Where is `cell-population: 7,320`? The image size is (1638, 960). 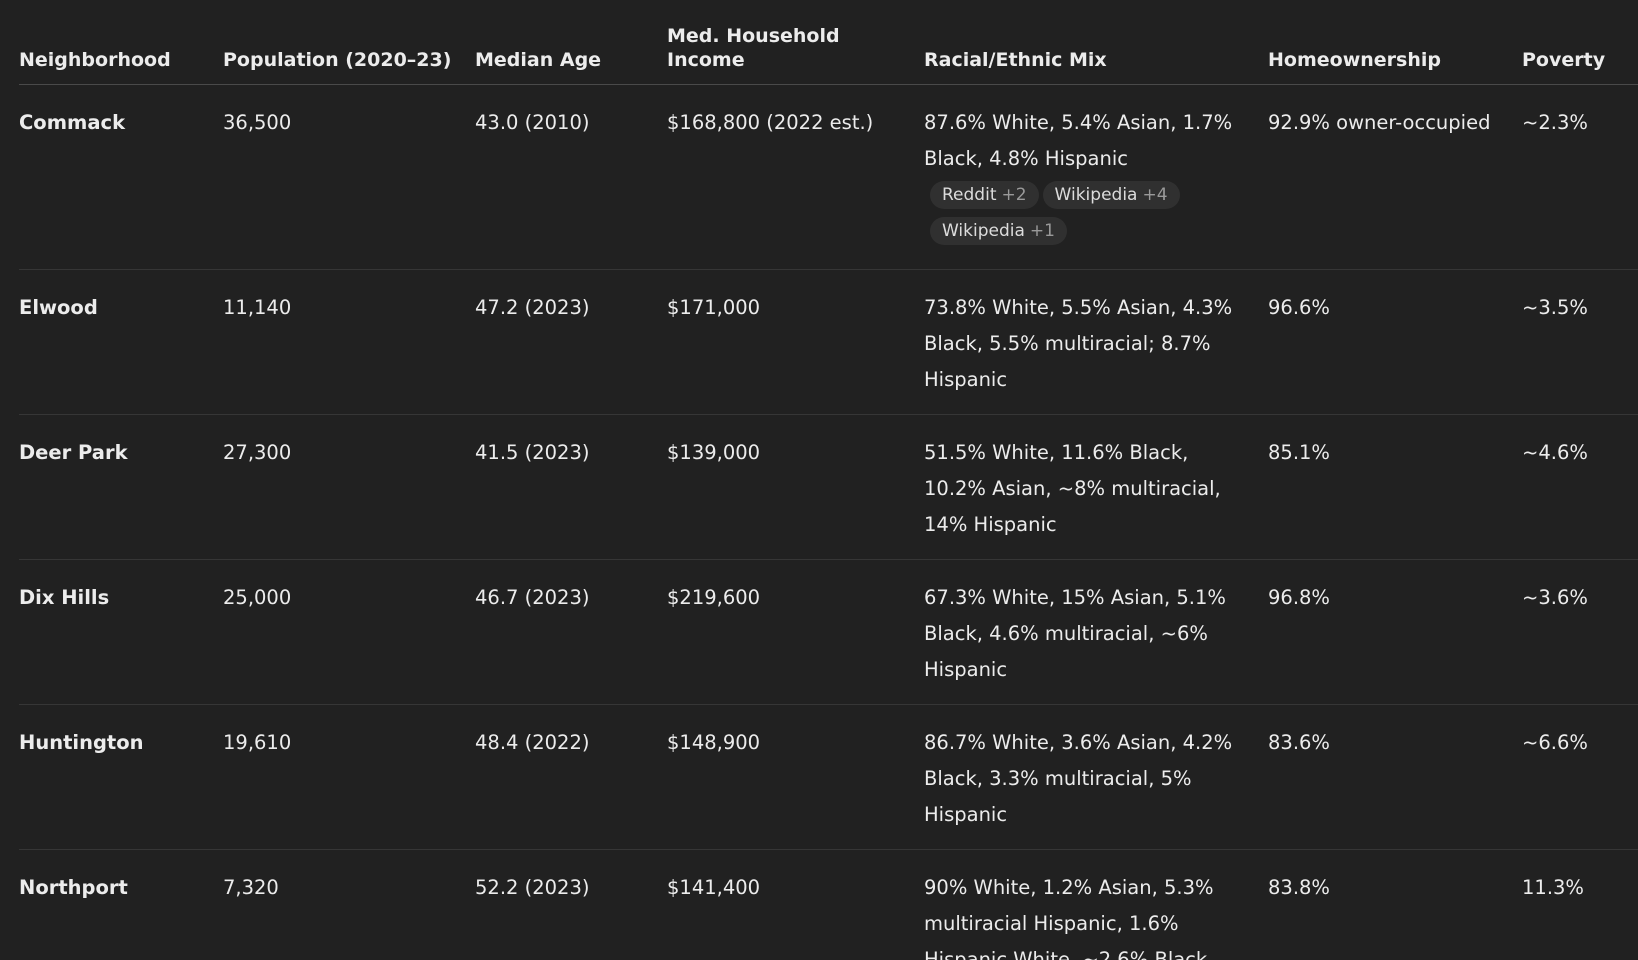 cell-population: 7,320 is located at coordinates (251, 887).